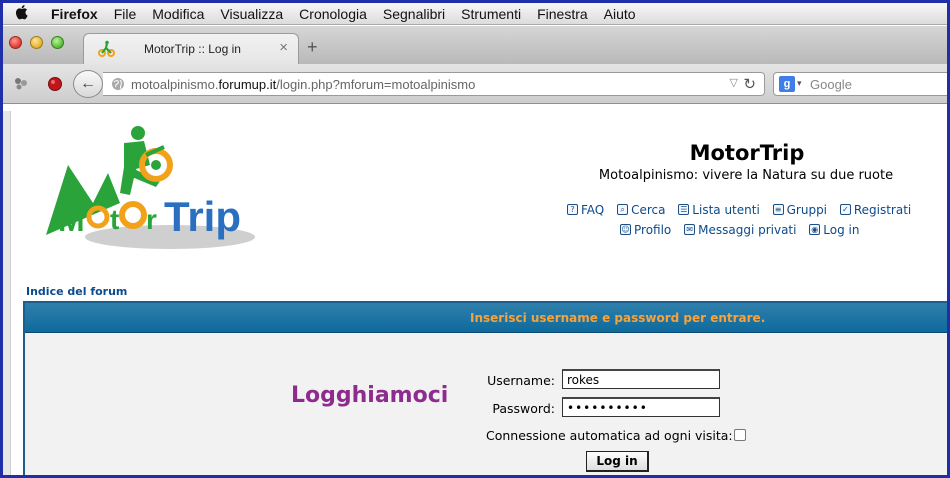 The height and width of the screenshot is (478, 950). What do you see at coordinates (617, 461) in the screenshot?
I see `login-button: Log in` at bounding box center [617, 461].